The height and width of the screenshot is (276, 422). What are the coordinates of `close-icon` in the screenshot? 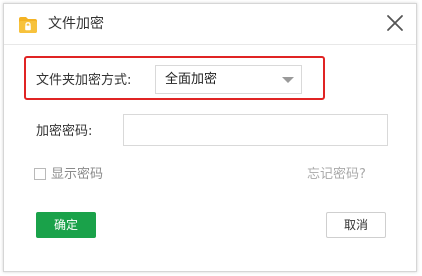 It's located at (395, 23).